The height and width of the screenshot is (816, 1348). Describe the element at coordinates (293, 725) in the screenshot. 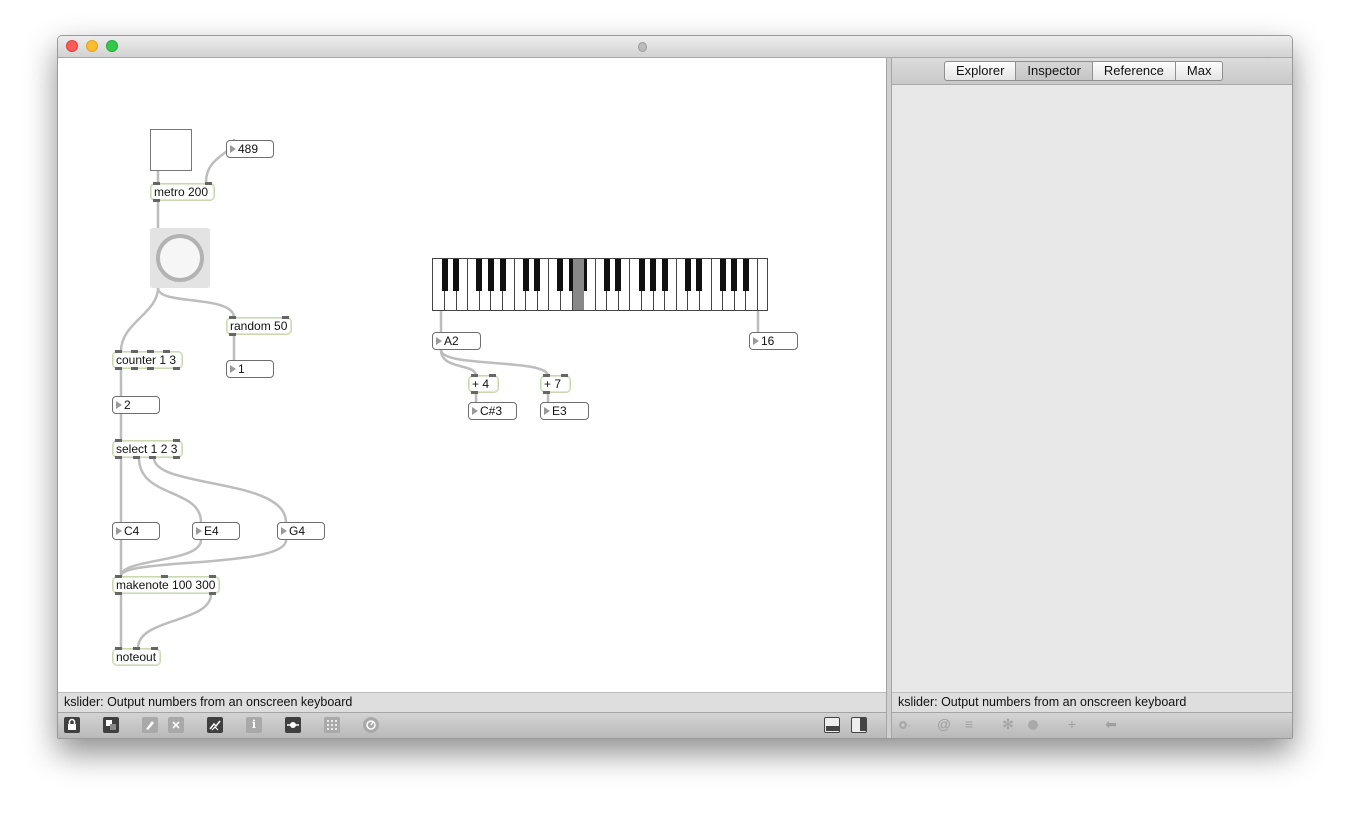

I see `snap-icon` at that location.